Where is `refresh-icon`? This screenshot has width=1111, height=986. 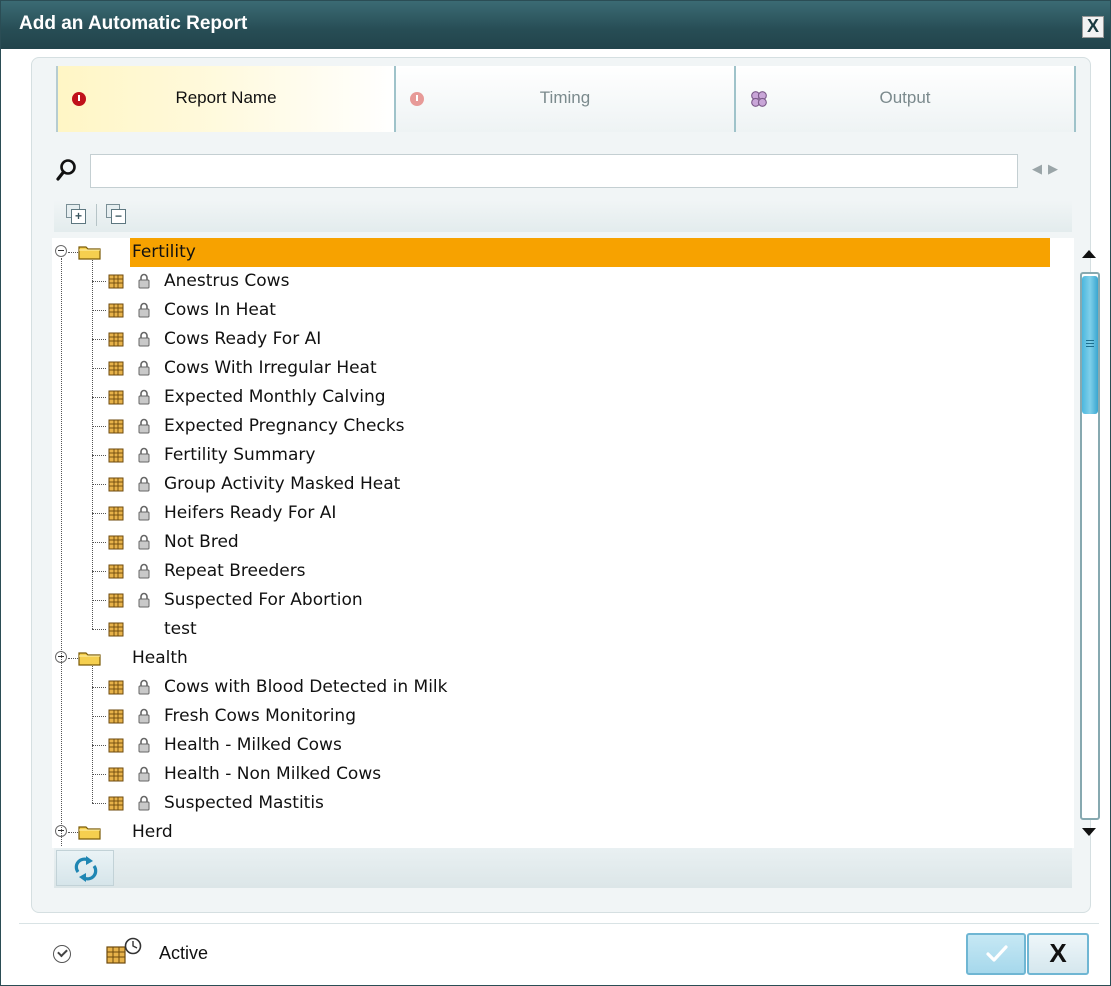
refresh-icon is located at coordinates (86, 869).